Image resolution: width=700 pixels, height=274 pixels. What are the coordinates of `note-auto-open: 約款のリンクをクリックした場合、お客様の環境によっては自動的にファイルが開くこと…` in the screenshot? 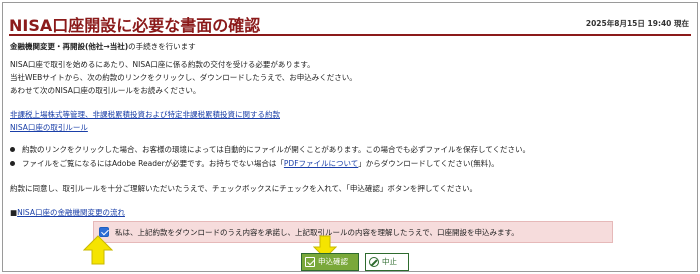 It's located at (270, 149).